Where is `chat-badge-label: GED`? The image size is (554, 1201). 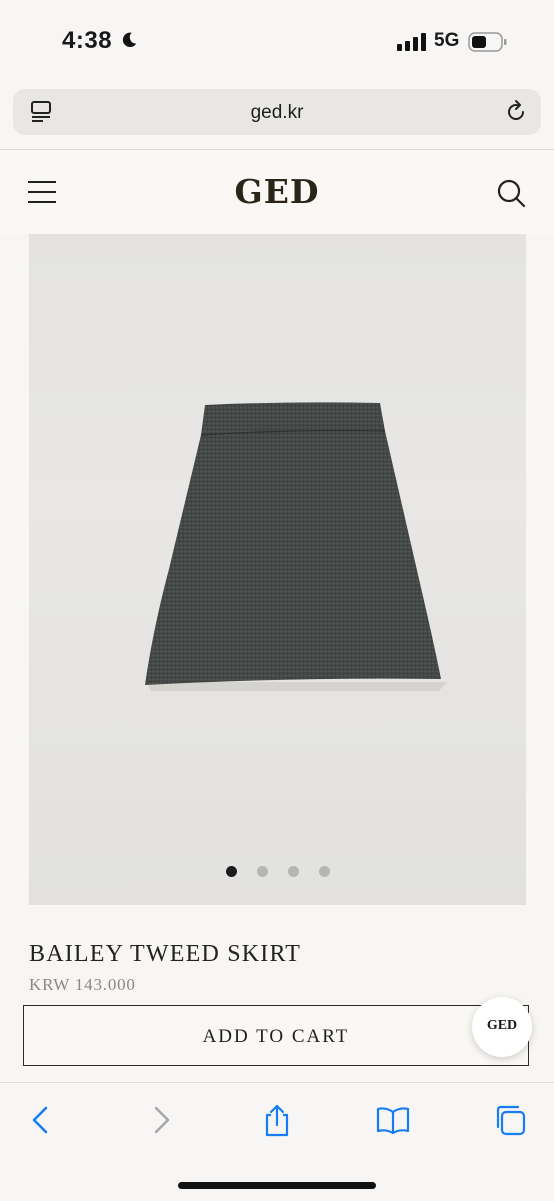
chat-badge-label: GED is located at coordinates (502, 1025).